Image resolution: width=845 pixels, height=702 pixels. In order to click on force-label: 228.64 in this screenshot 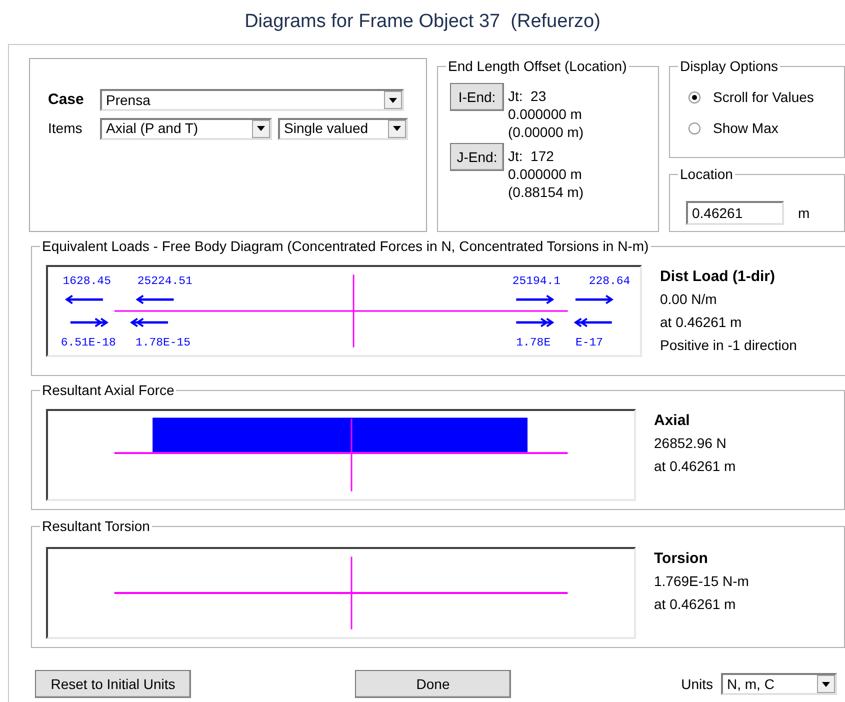, I will do `click(609, 281)`.